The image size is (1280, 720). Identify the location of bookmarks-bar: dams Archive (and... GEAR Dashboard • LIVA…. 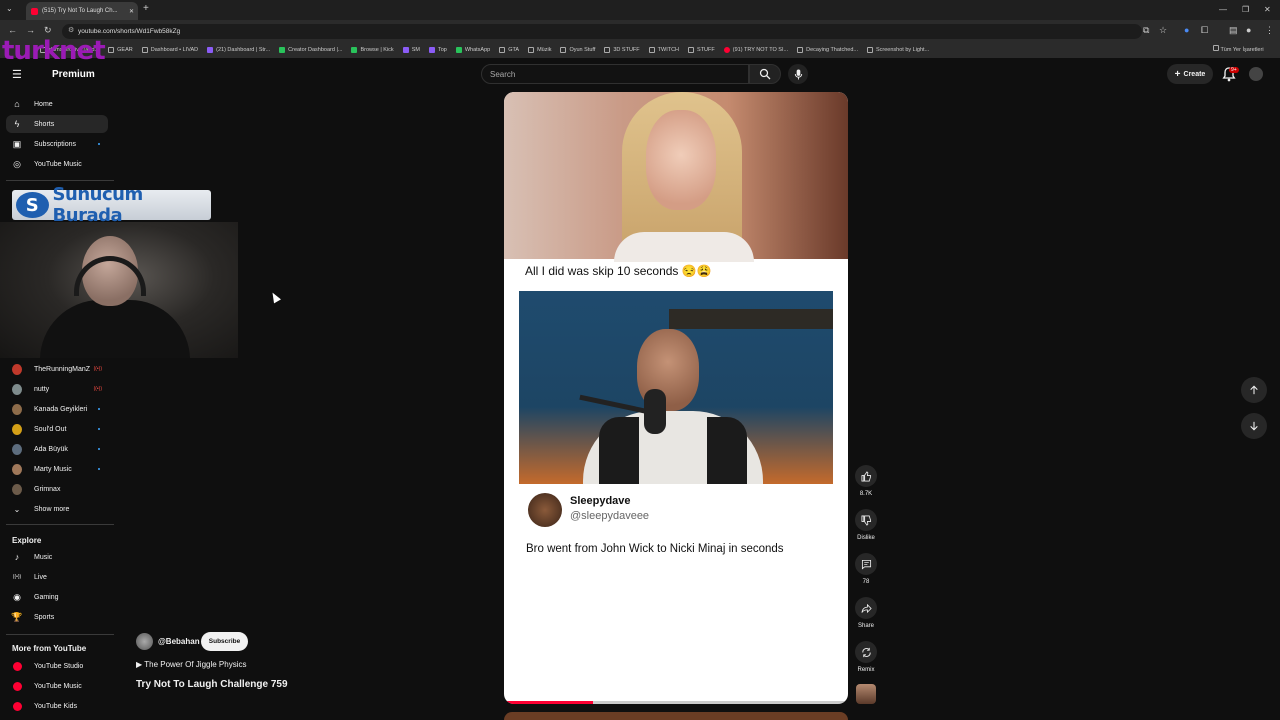
(640, 50).